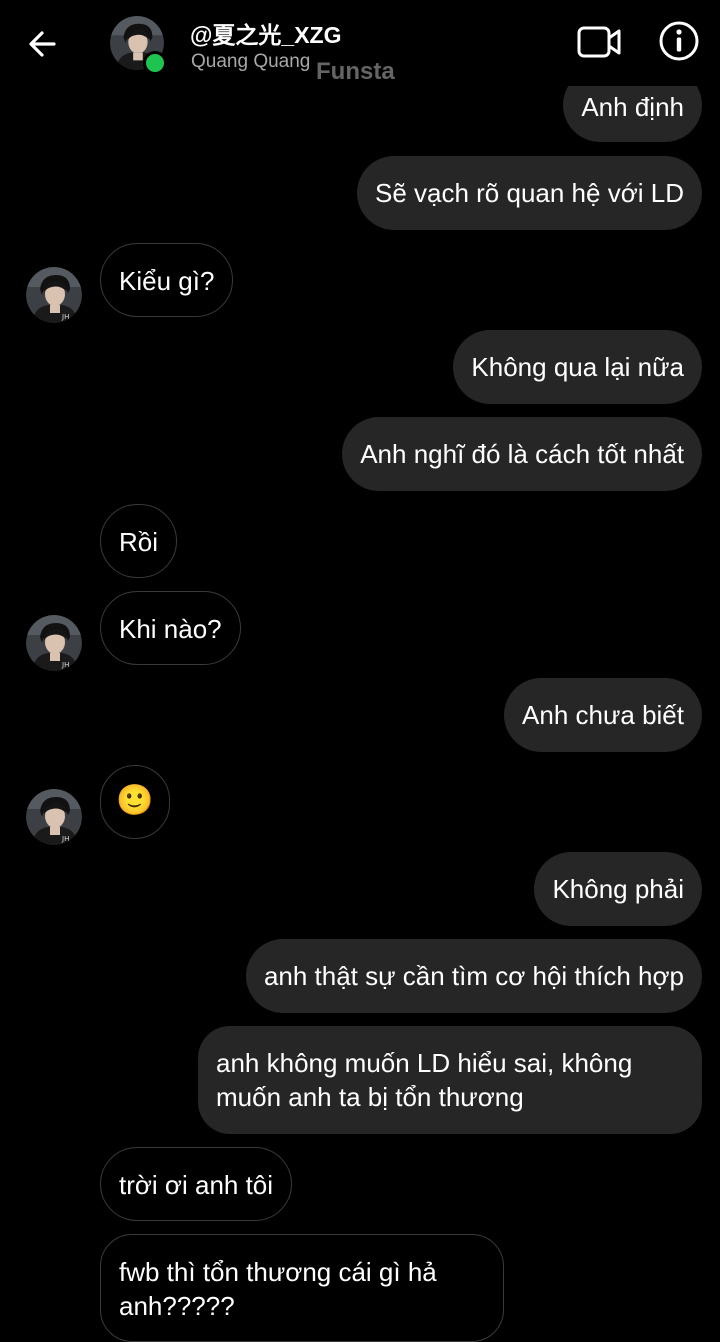 The height and width of the screenshot is (1342, 720). I want to click on back-button, so click(44, 44).